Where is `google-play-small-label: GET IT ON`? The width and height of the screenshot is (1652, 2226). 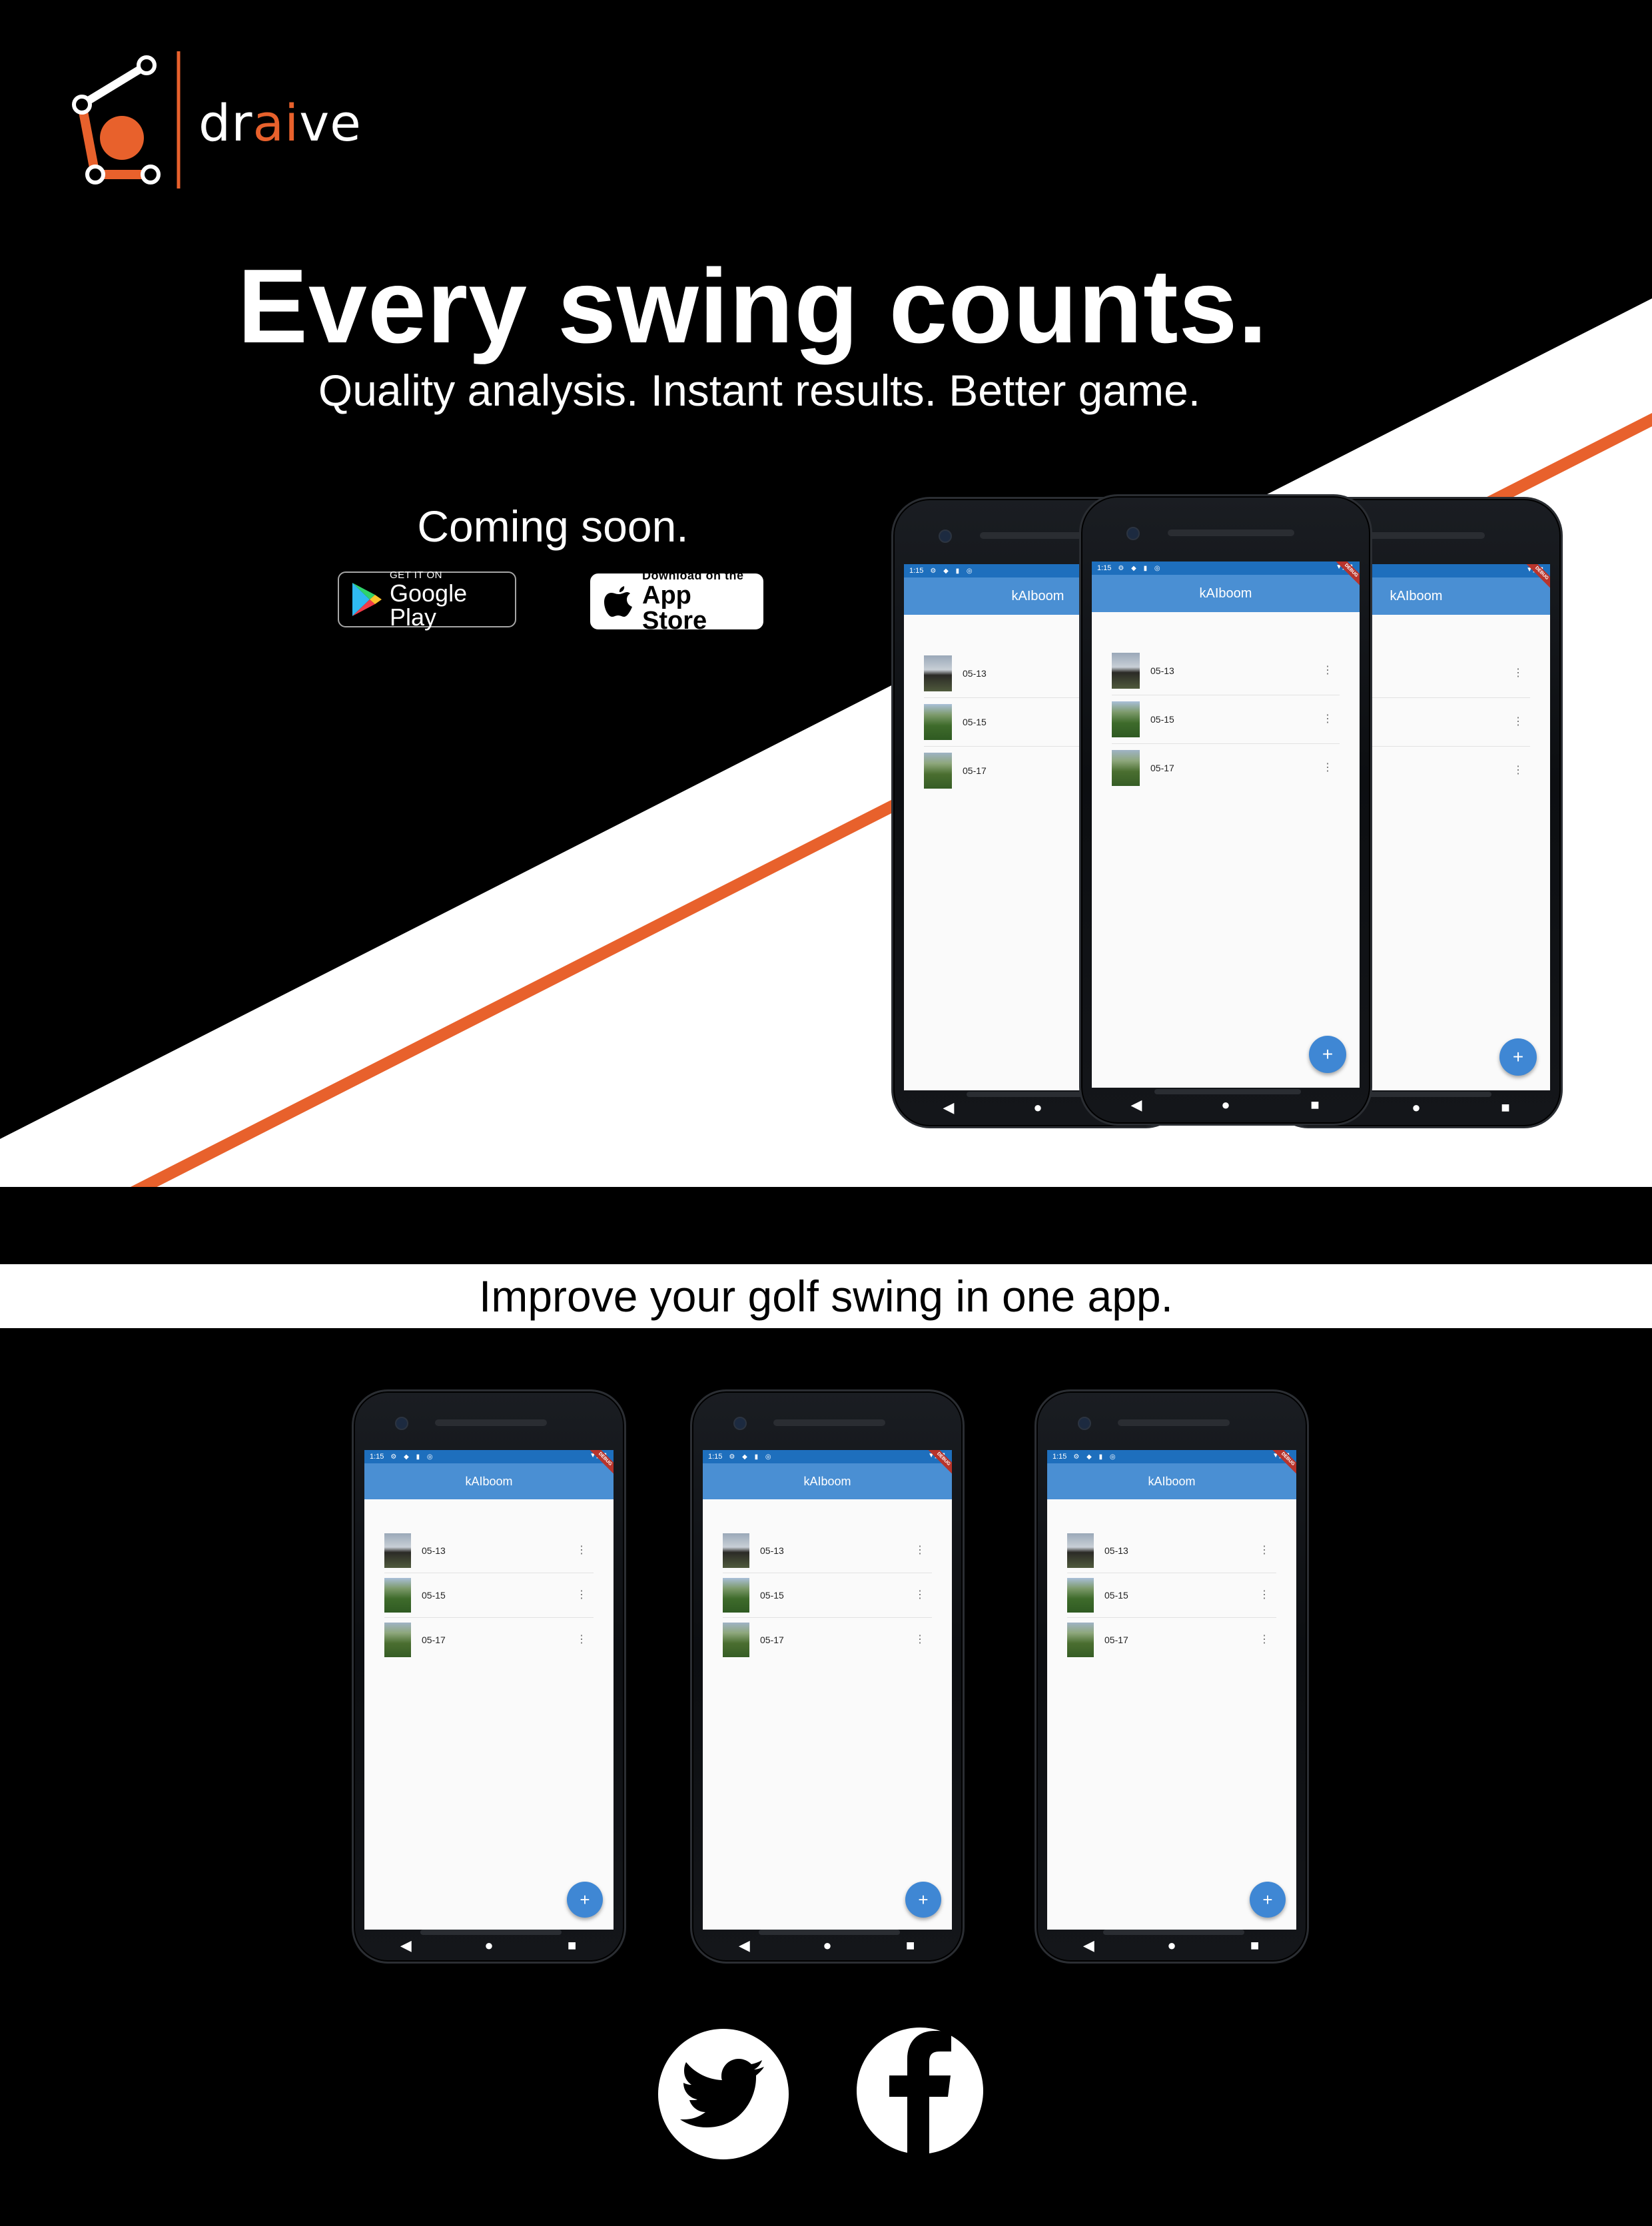 google-play-small-label: GET IT ON is located at coordinates (416, 575).